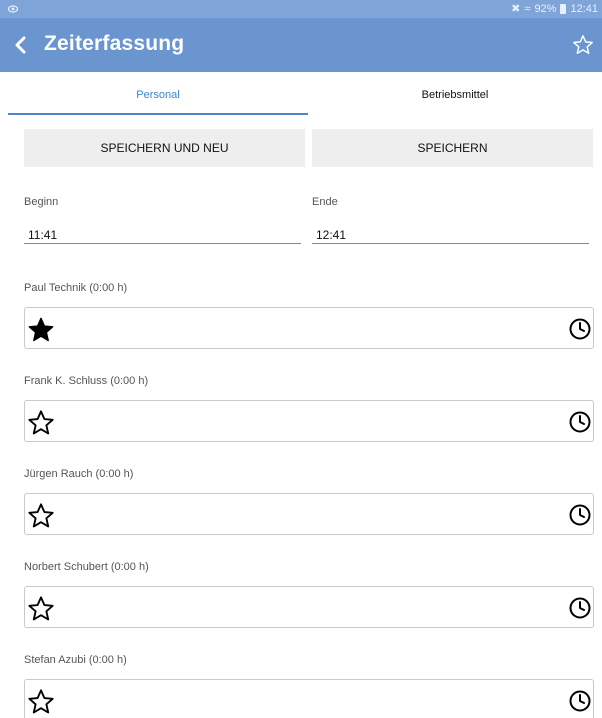 This screenshot has height=718, width=602. I want to click on status-bar: ✖ ≈ 92% 12:41, so click(301, 9).